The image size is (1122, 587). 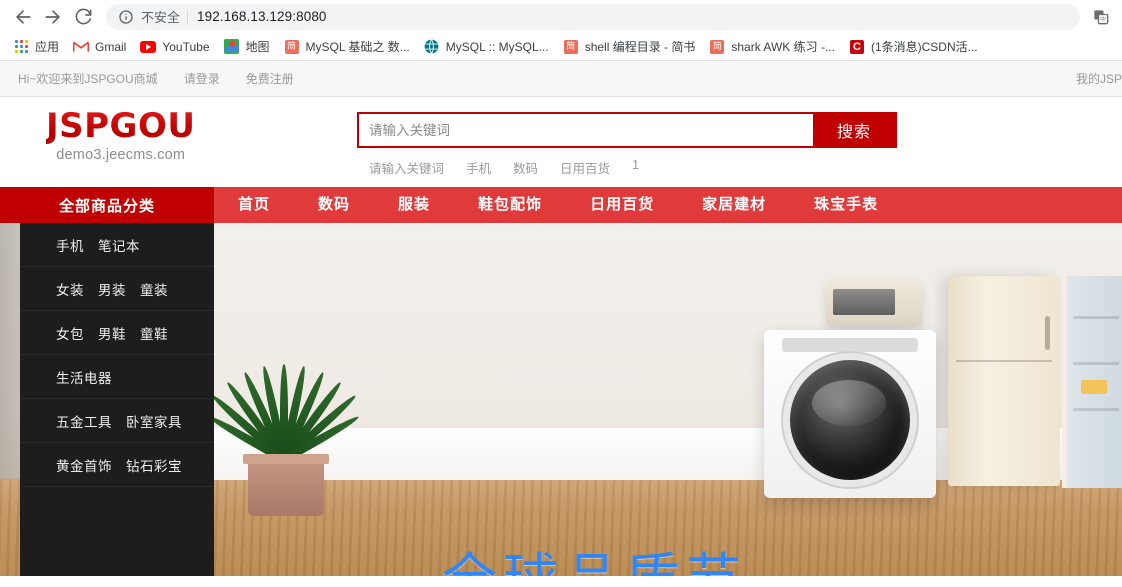 What do you see at coordinates (286, 485) in the screenshot?
I see `plant-pot` at bounding box center [286, 485].